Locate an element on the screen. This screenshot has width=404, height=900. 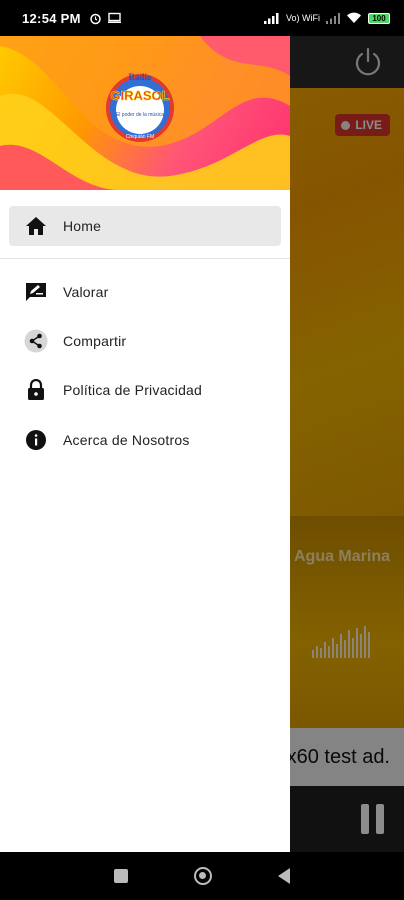
status-time: 12:54 PM is located at coordinates (51, 18).